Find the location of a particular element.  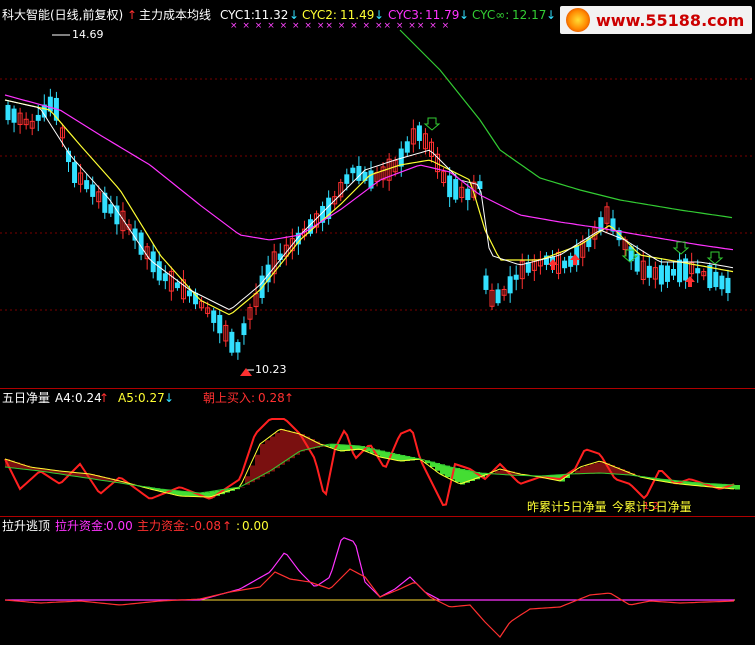

note-yesterday: 昨累计5日净量 is located at coordinates (567, 507).